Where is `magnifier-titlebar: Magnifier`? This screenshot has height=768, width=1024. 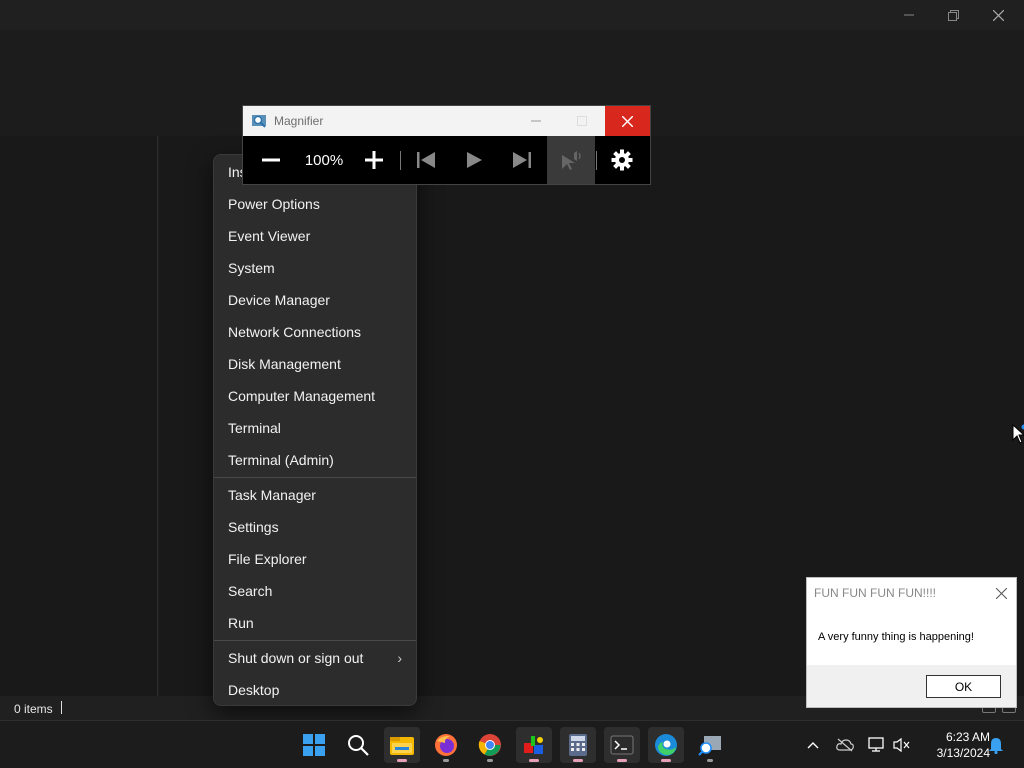 magnifier-titlebar: Magnifier is located at coordinates (446, 121).